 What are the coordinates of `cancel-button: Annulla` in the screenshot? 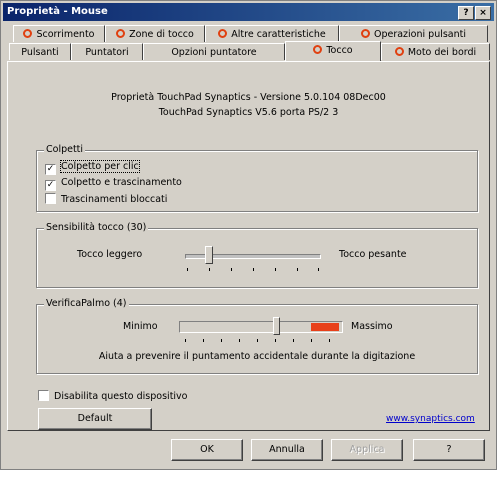 It's located at (287, 450).